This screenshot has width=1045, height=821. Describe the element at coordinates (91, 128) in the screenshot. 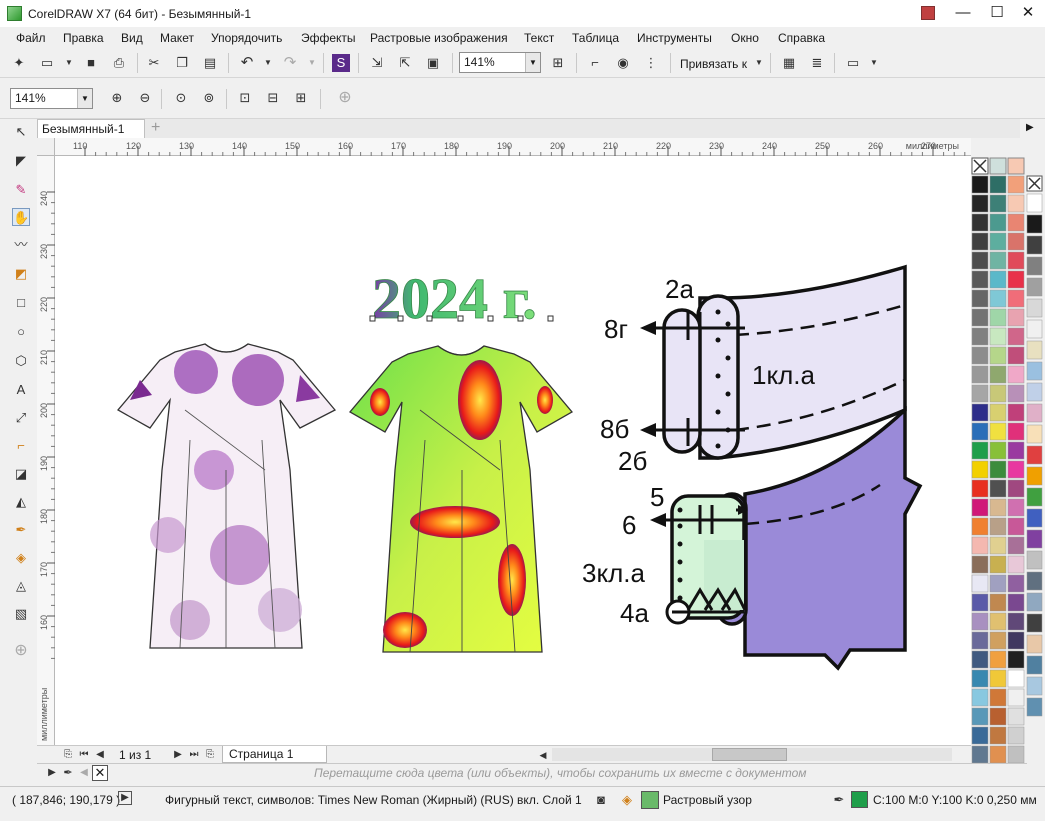

I see `document-tab: Безымянный-1` at that location.